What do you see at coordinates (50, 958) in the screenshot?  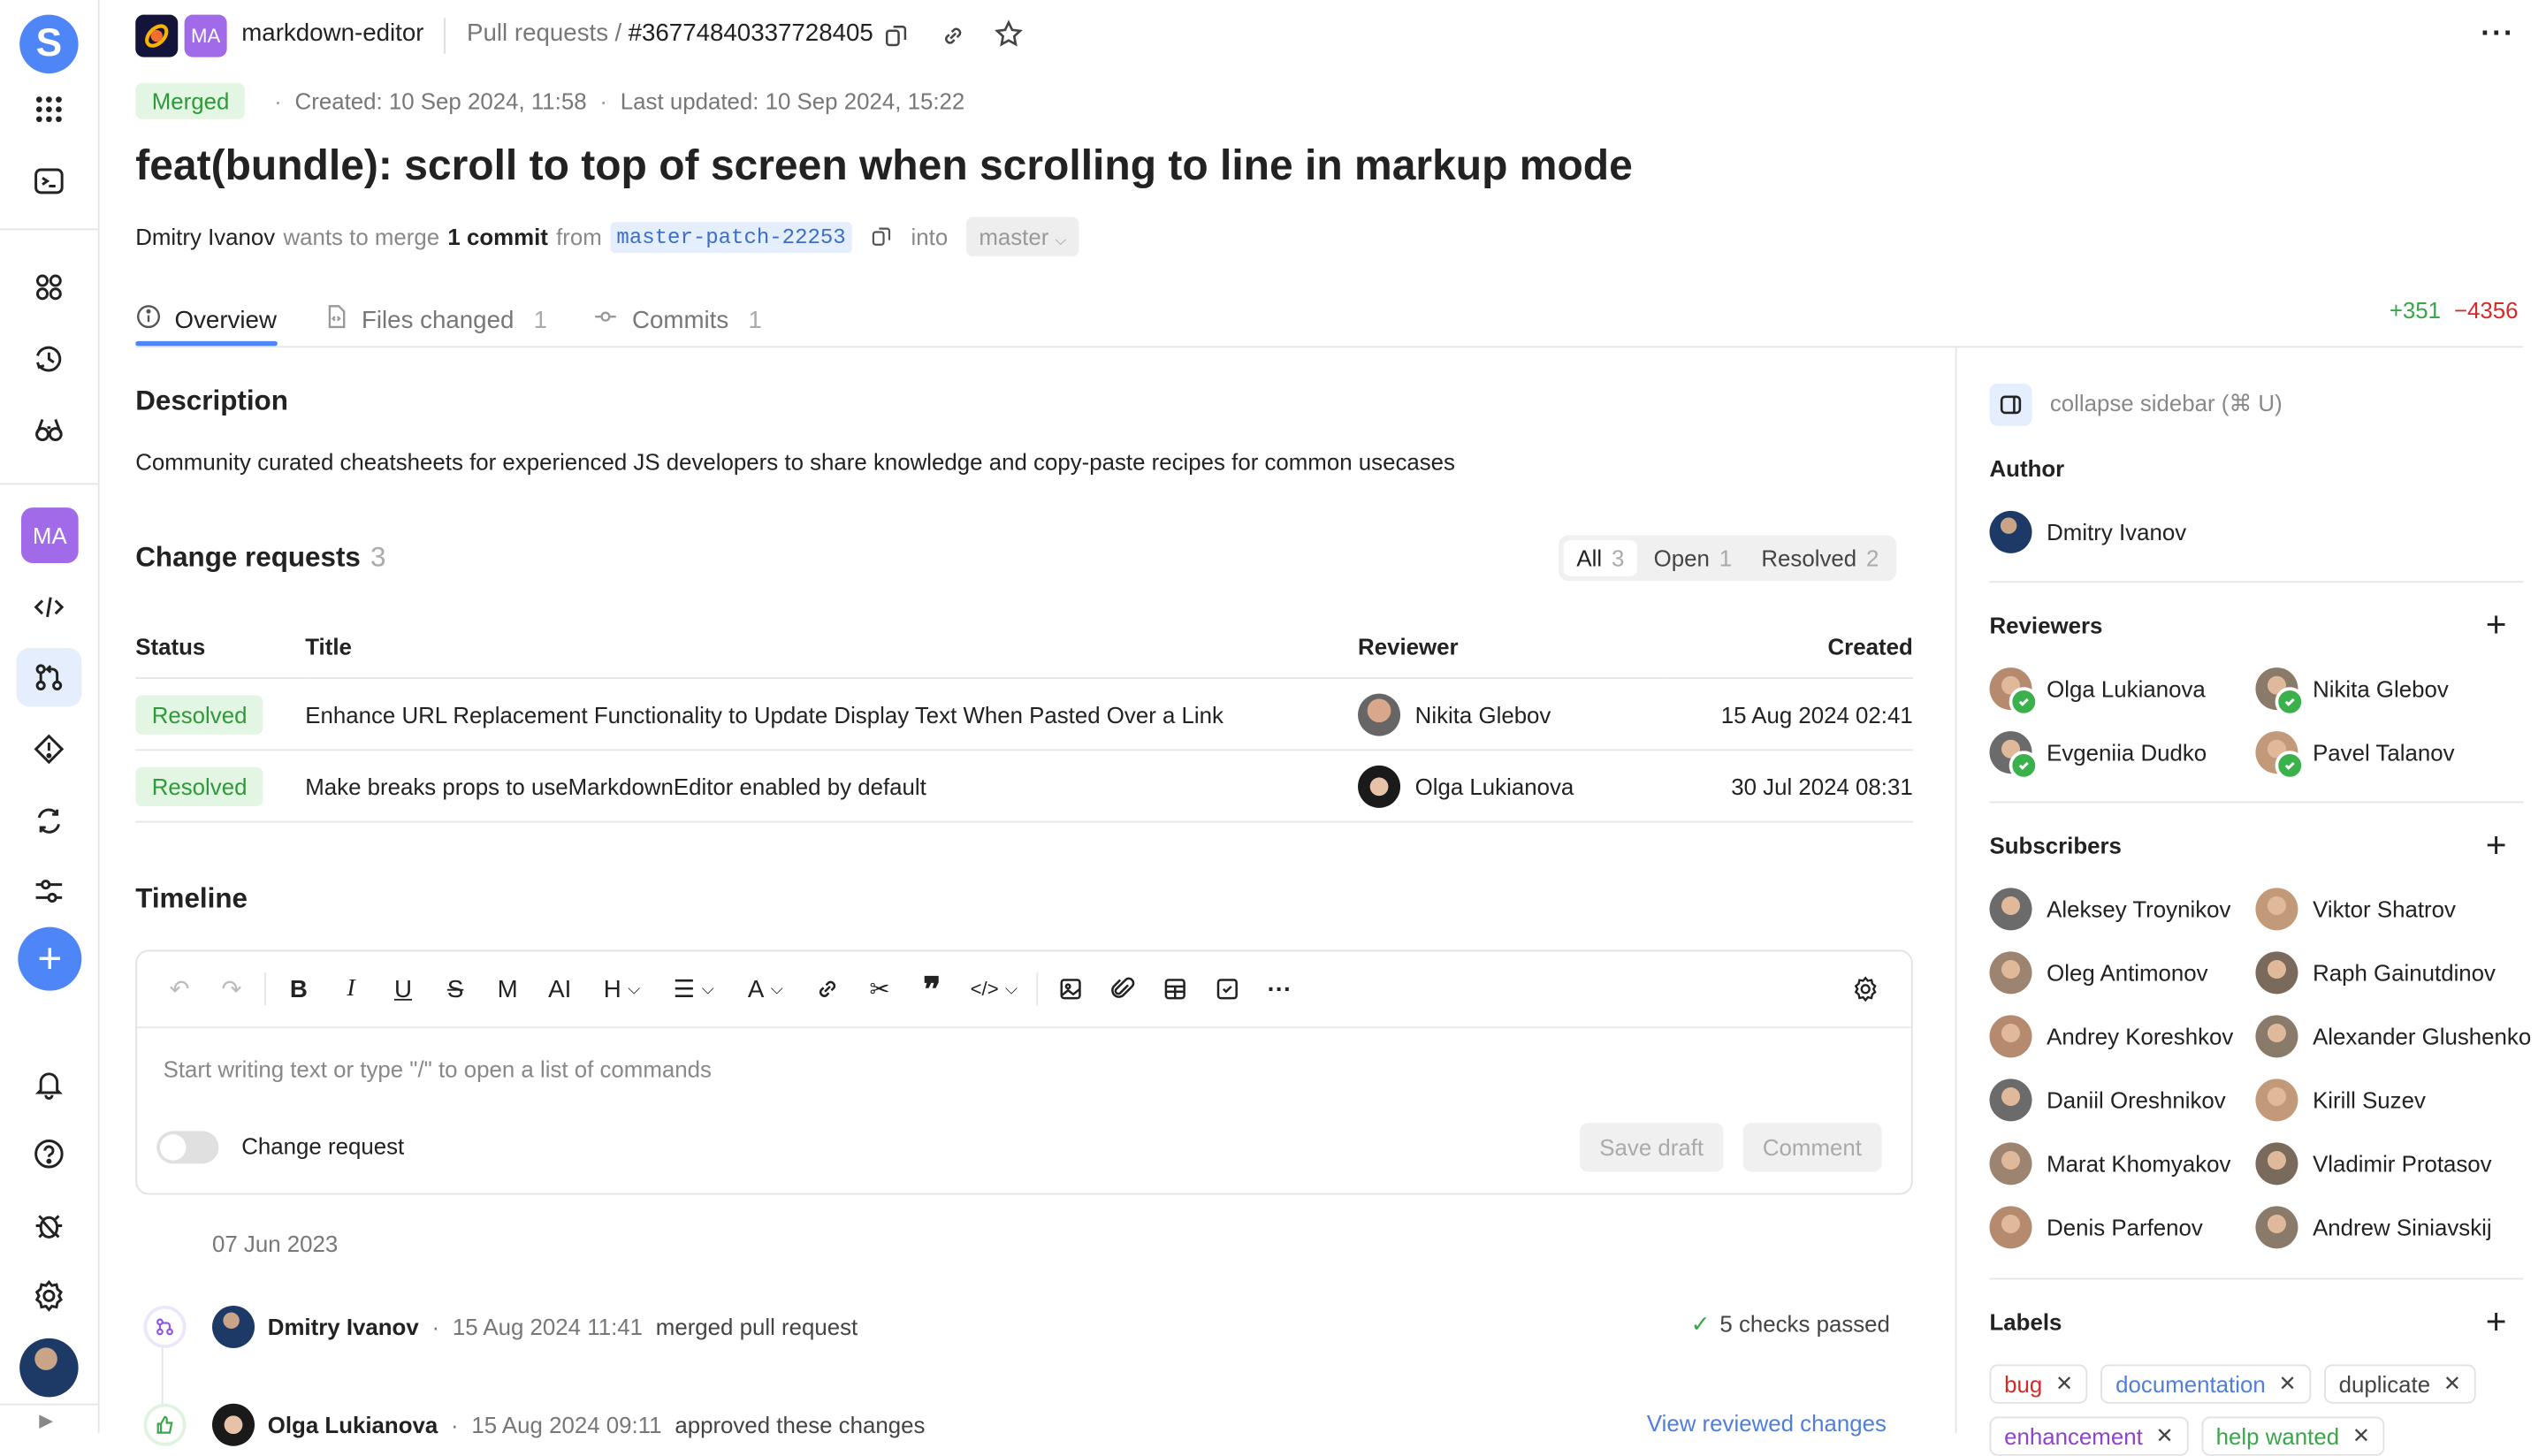 I see `create-button: +` at bounding box center [50, 958].